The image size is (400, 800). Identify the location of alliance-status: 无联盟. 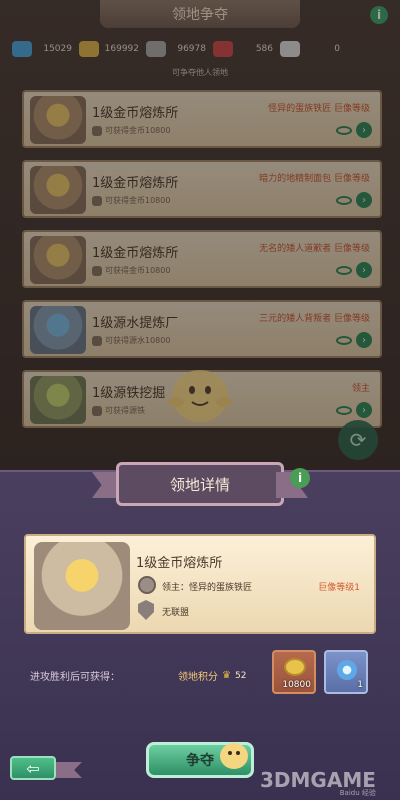
(176, 613).